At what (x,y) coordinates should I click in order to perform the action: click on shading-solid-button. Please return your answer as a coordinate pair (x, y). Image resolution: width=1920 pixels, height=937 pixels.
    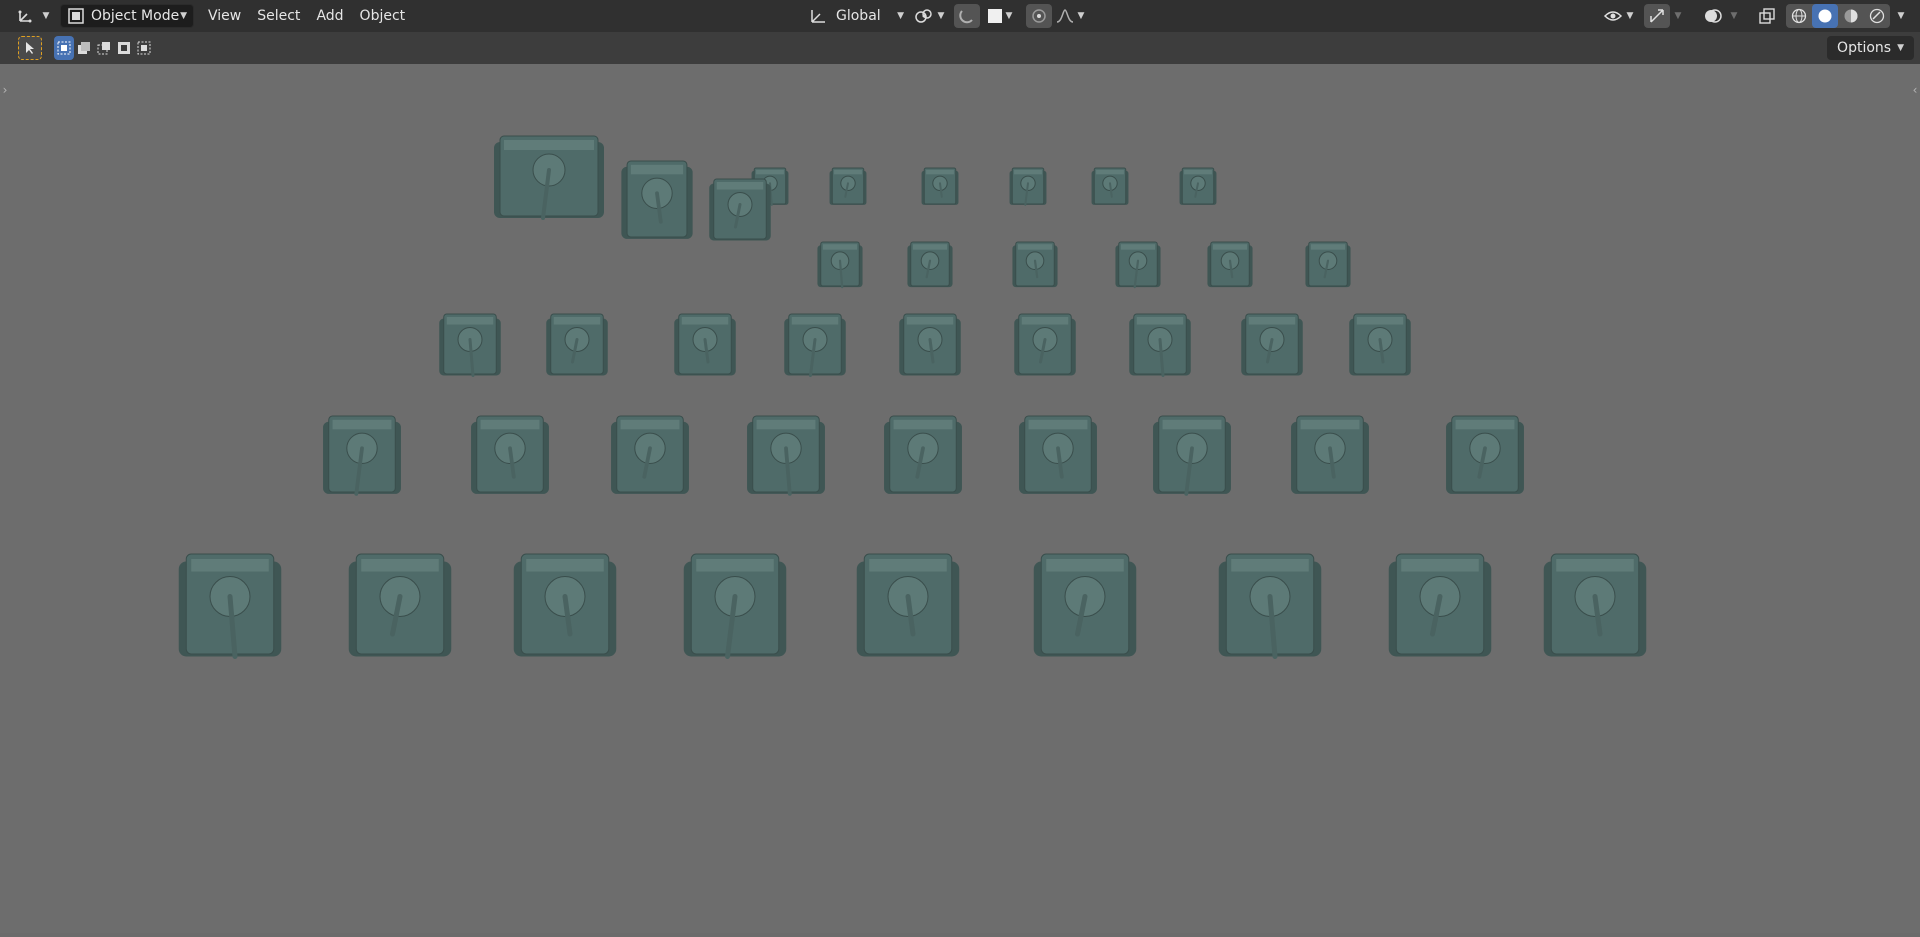
    Looking at the image, I should click on (1825, 16).